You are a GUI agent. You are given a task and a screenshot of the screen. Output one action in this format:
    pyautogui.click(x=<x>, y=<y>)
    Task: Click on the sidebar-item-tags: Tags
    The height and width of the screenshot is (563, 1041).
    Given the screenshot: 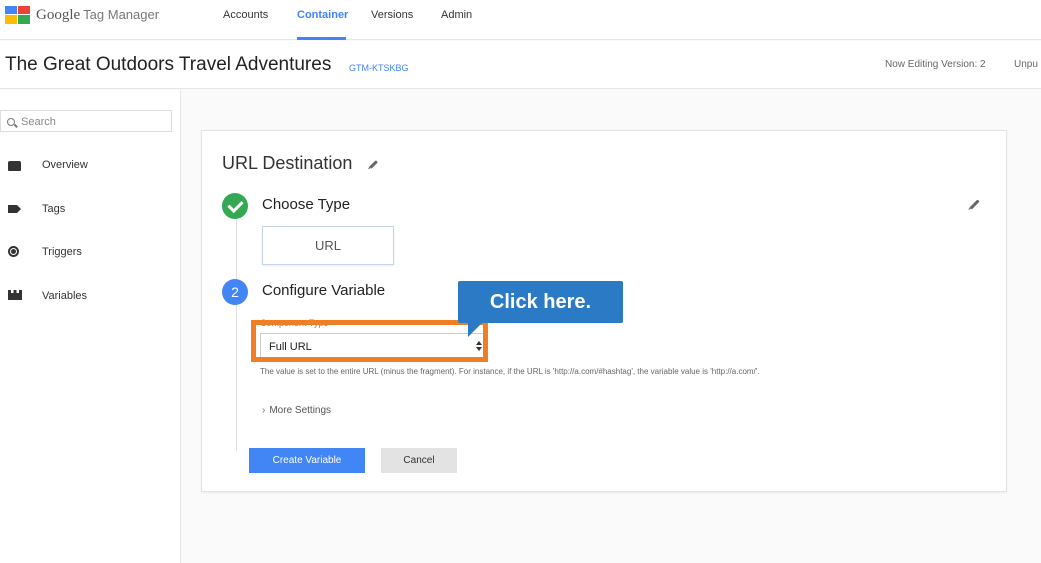 What is the action you would take?
    pyautogui.click(x=90, y=210)
    